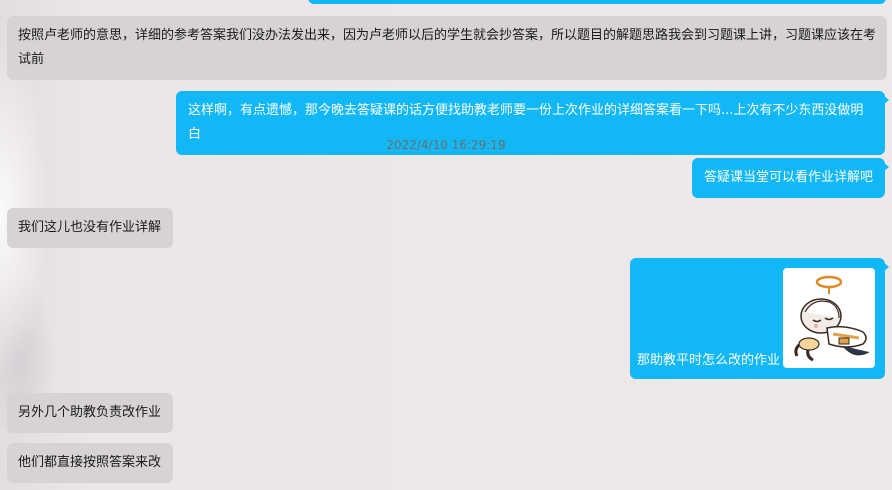 This screenshot has height=490, width=892. I want to click on message-text: 他们都直接按照答案来改, so click(90, 462).